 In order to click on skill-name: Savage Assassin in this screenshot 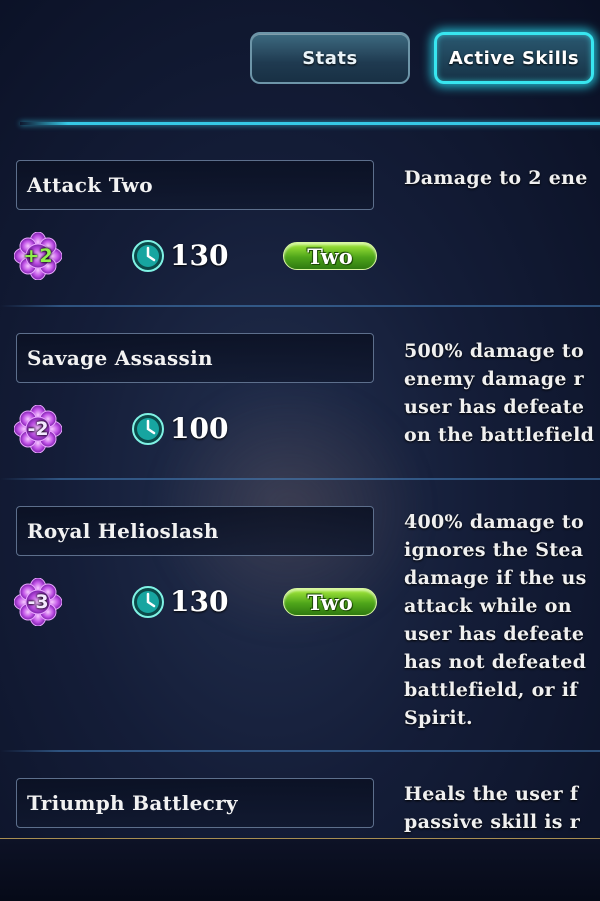, I will do `click(195, 358)`.